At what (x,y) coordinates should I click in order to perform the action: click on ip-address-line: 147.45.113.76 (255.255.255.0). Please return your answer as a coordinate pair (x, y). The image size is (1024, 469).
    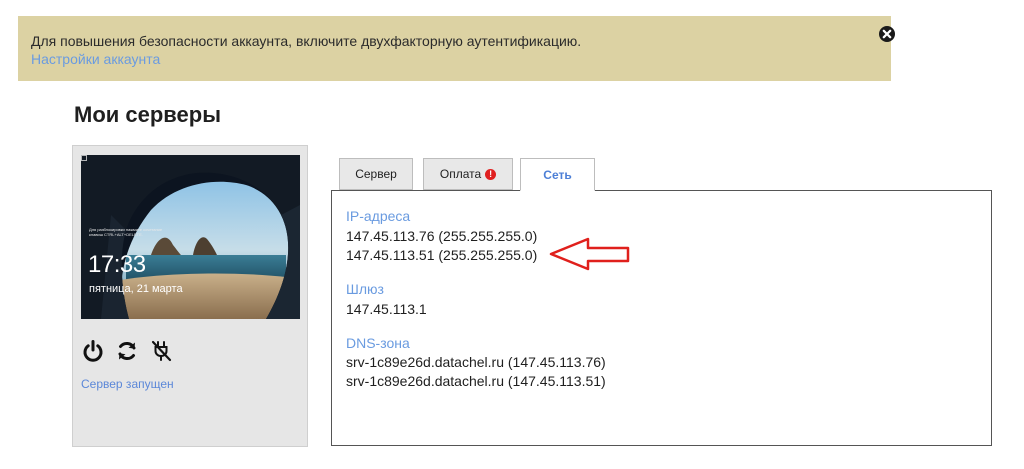
    Looking at the image, I should click on (442, 236).